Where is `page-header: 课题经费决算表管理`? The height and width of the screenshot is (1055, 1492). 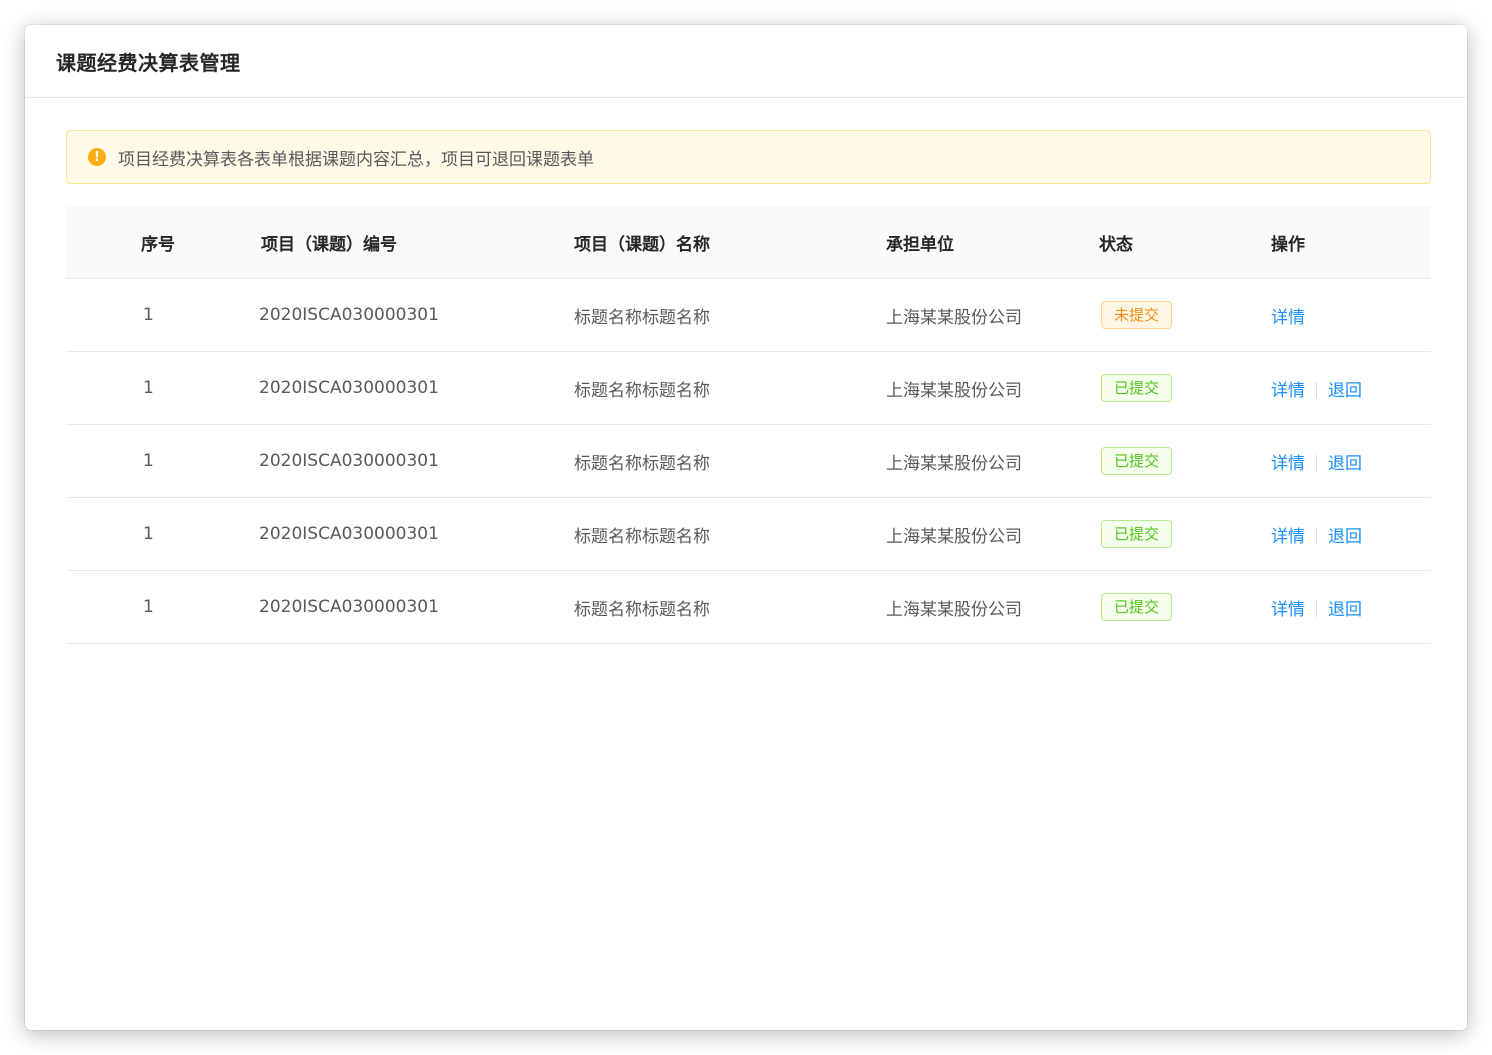
page-header: 课题经费决算表管理 is located at coordinates (746, 61).